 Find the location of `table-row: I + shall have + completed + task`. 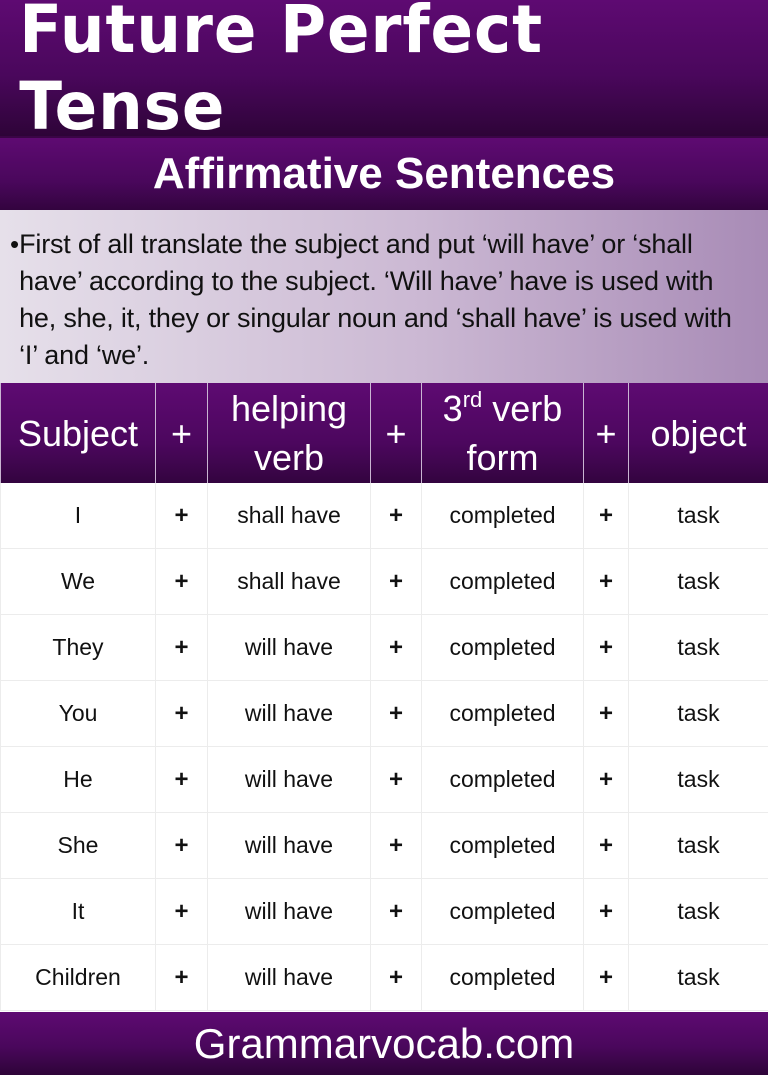

table-row: I + shall have + completed + task is located at coordinates (384, 516).